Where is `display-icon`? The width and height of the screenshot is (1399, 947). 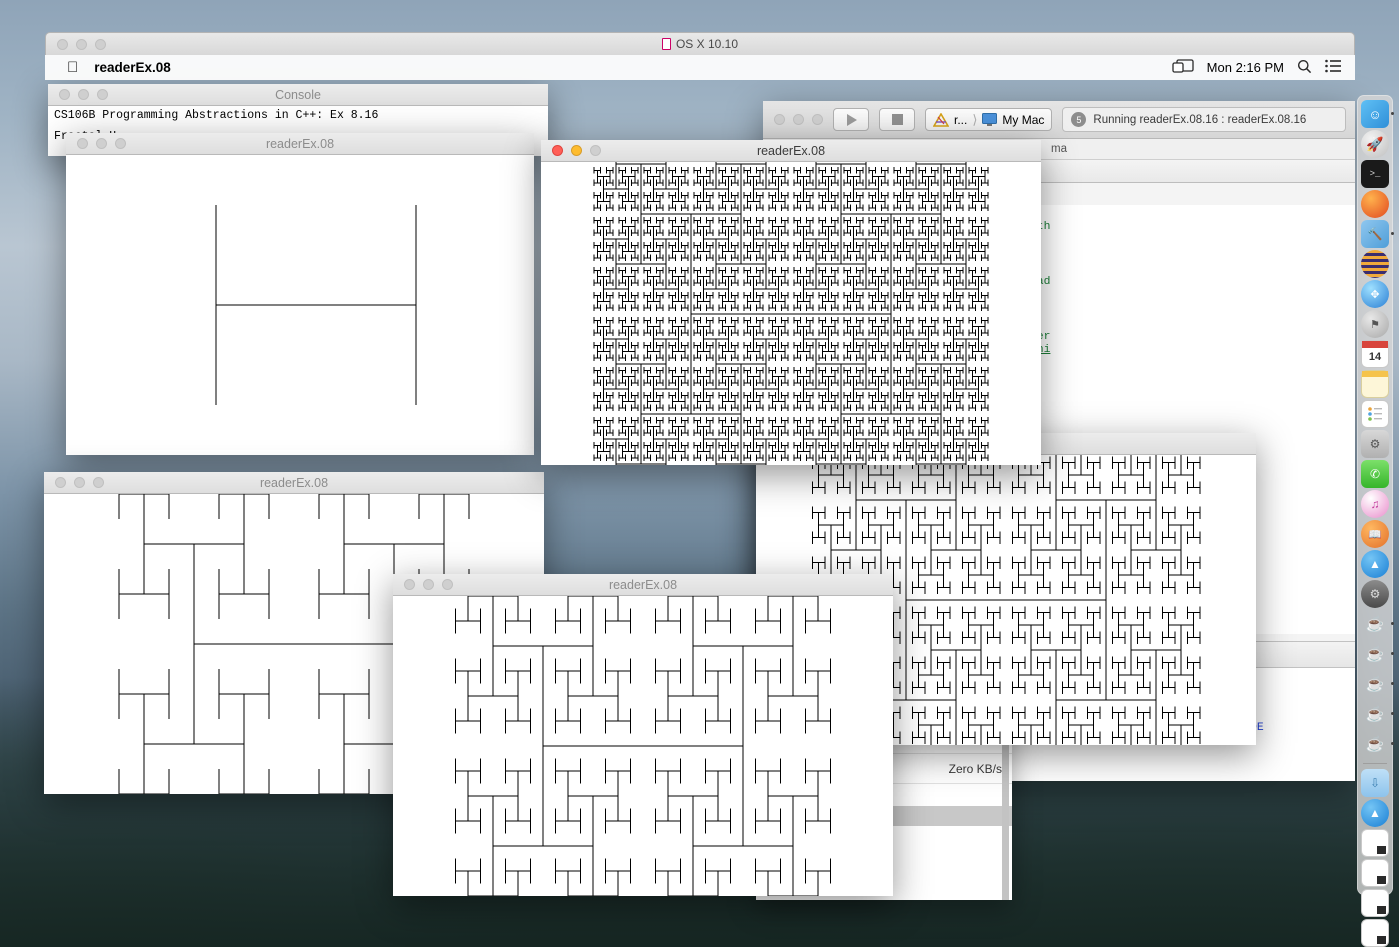
display-icon is located at coordinates (990, 119).